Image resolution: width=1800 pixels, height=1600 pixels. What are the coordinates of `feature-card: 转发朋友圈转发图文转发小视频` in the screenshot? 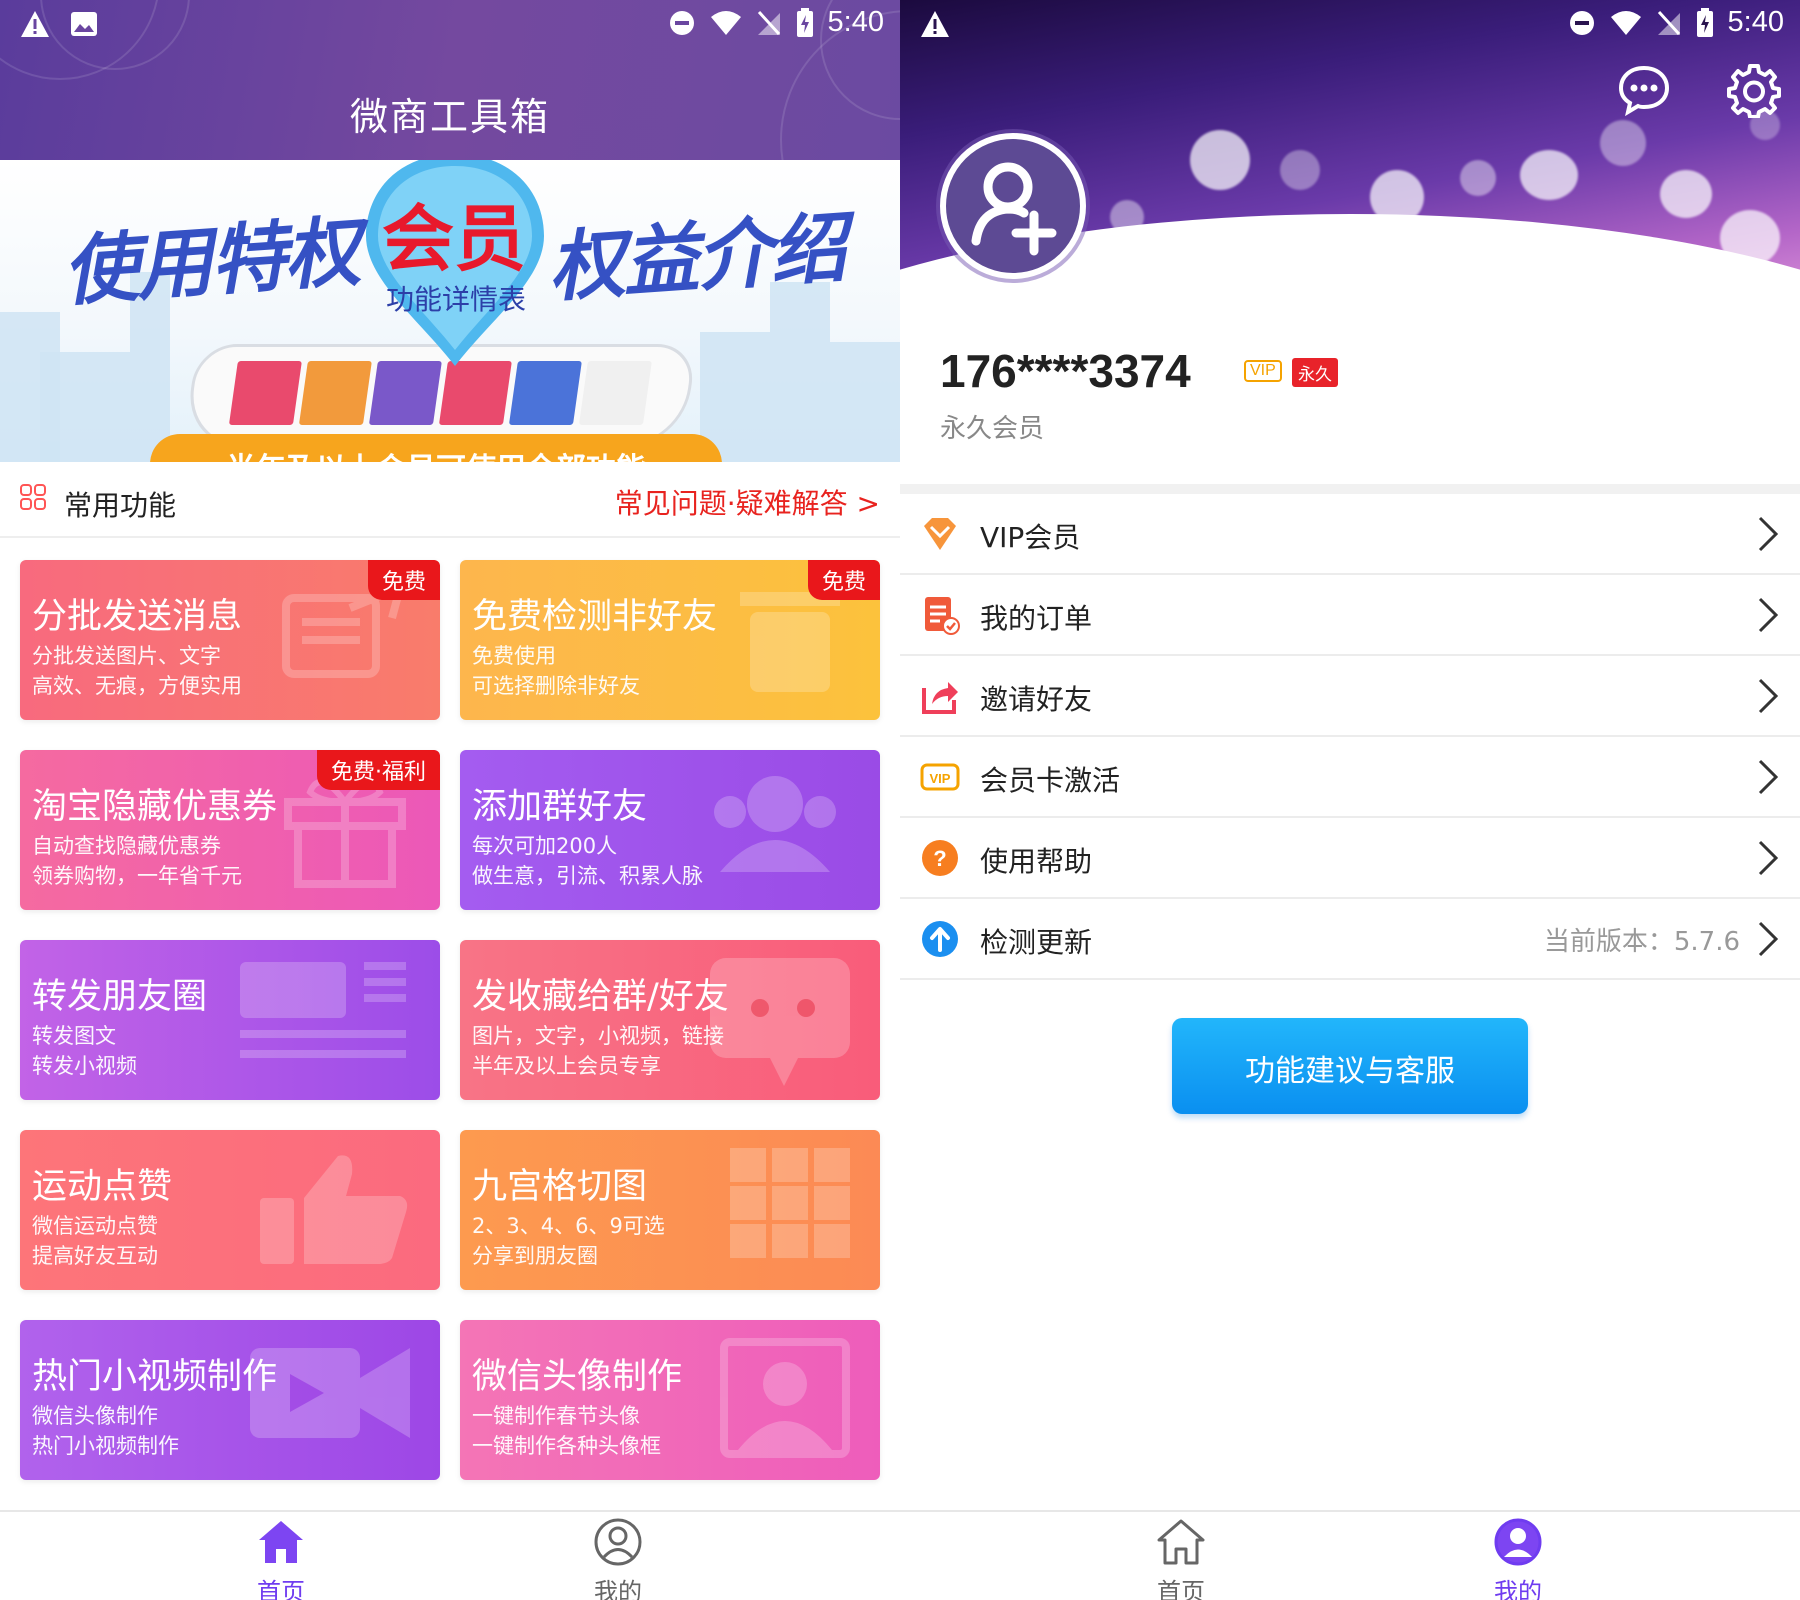 It's located at (230, 1020).